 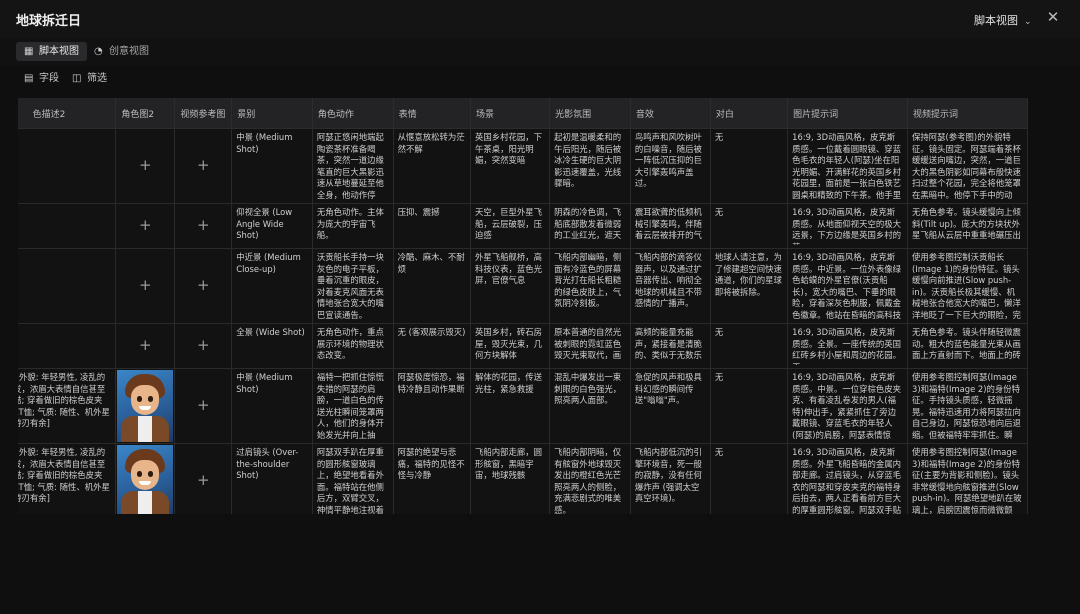 I want to click on column-header: 对白, so click(x=749, y=113).